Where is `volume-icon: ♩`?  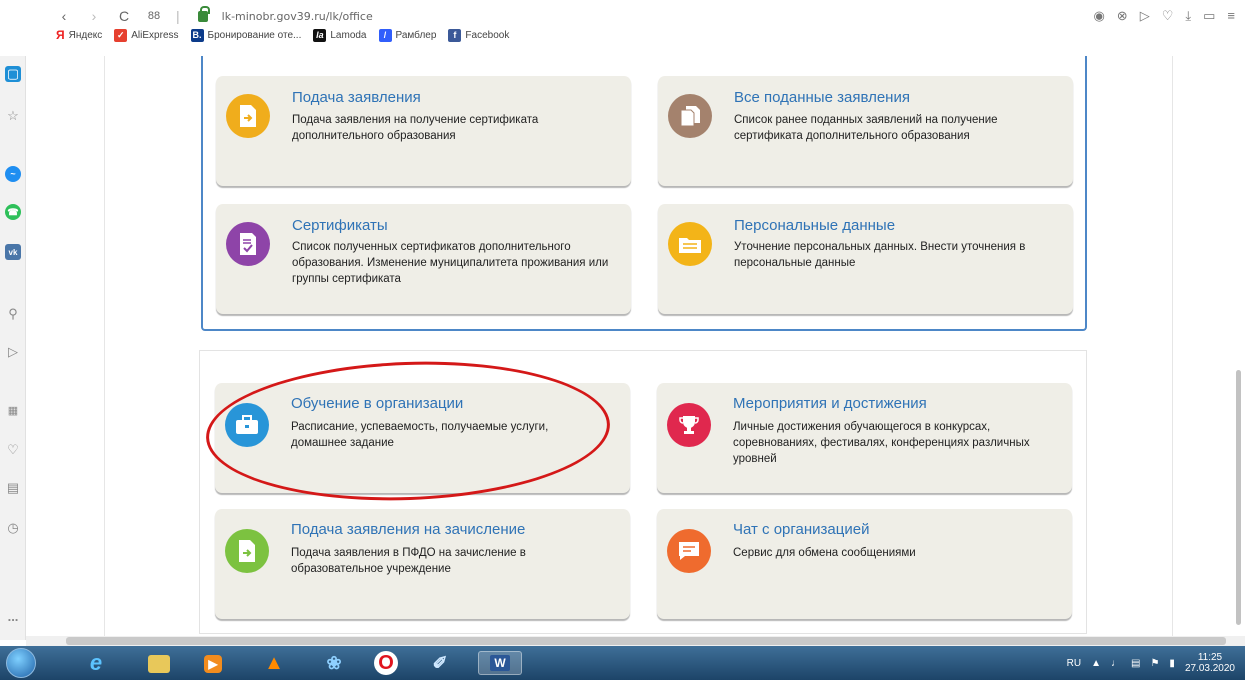
volume-icon: ♩ is located at coordinates (1116, 663).